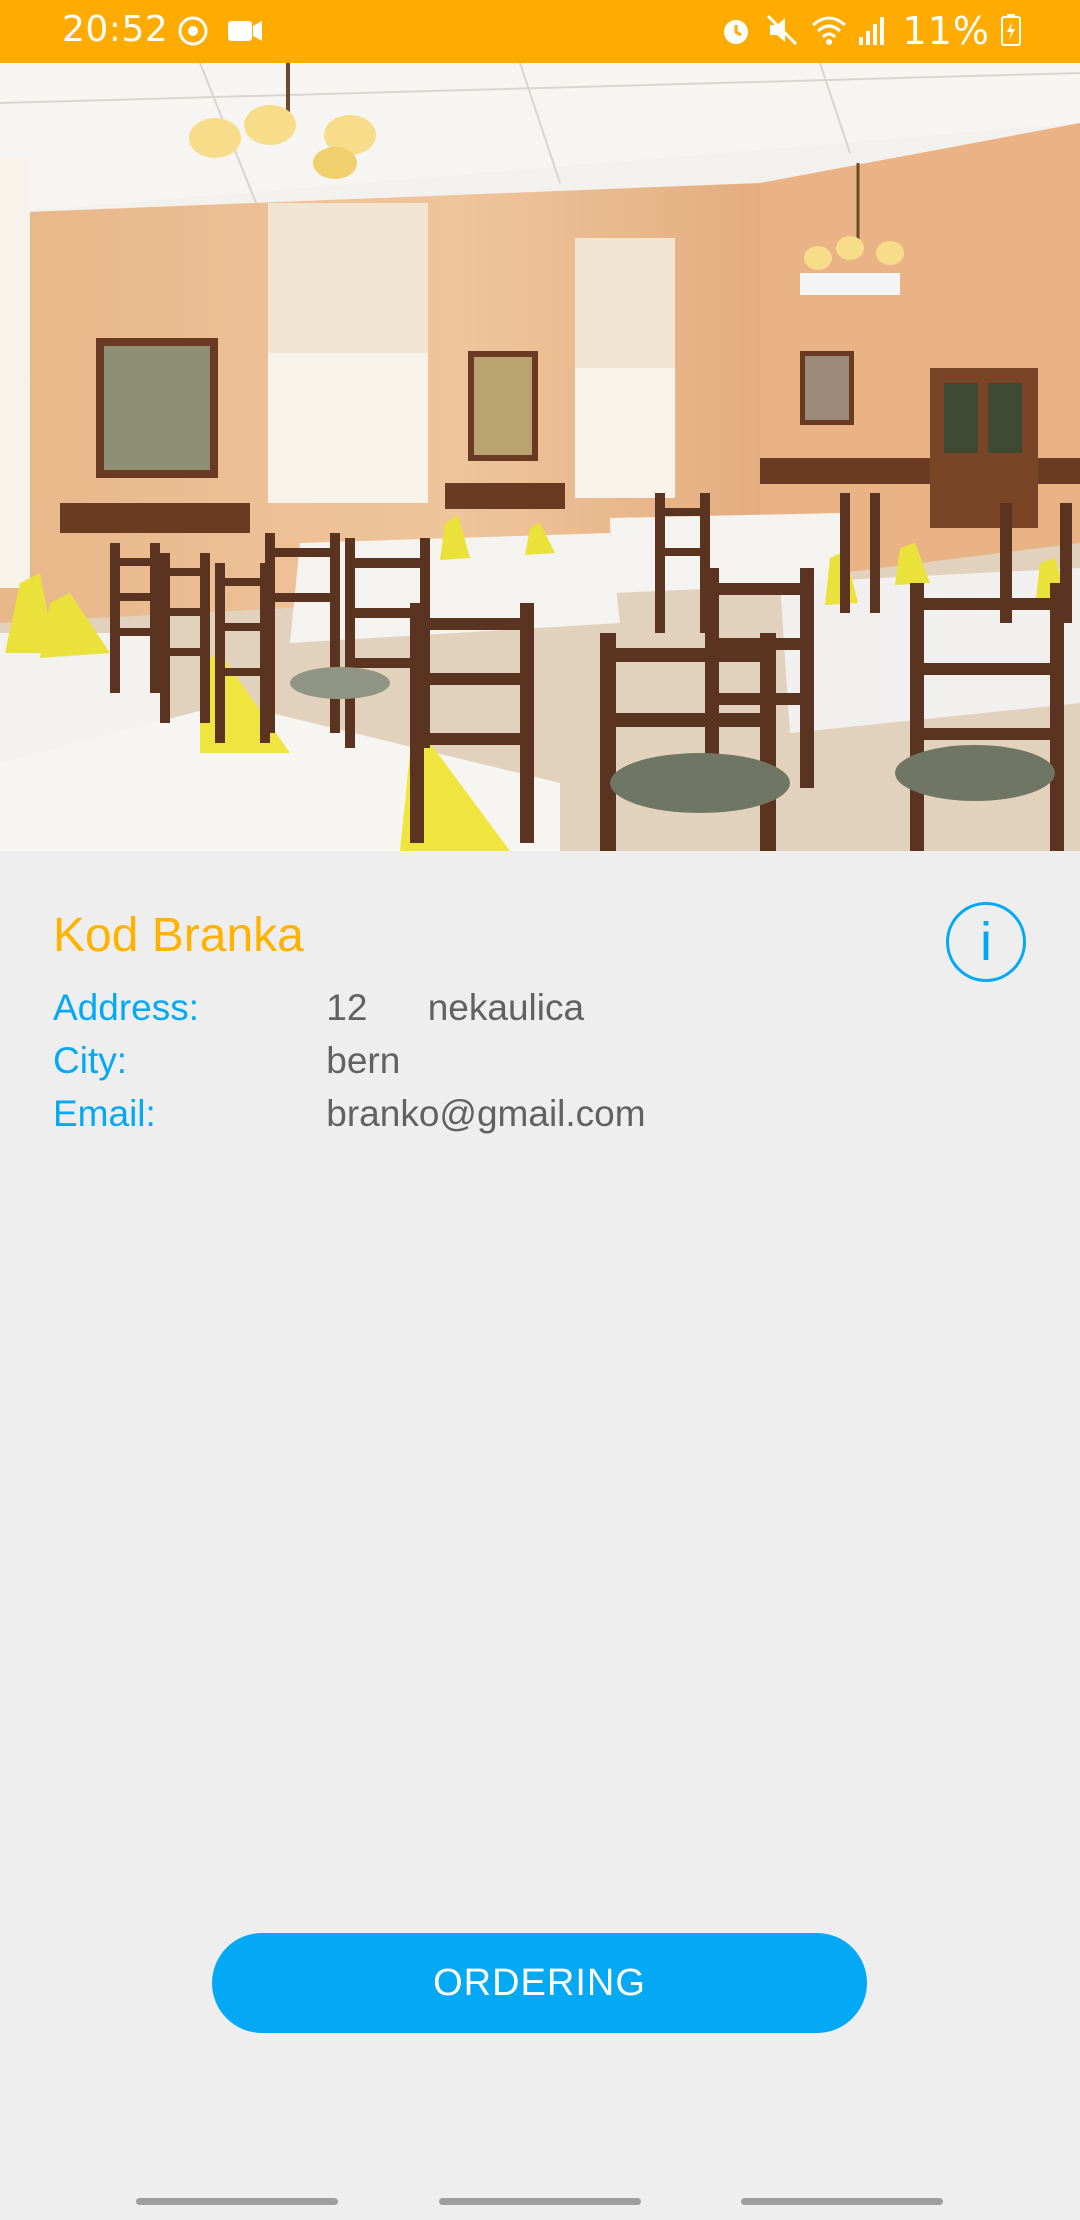 The width and height of the screenshot is (1080, 2220). Describe the element at coordinates (737, 31) in the screenshot. I see `alarm-icon` at that location.